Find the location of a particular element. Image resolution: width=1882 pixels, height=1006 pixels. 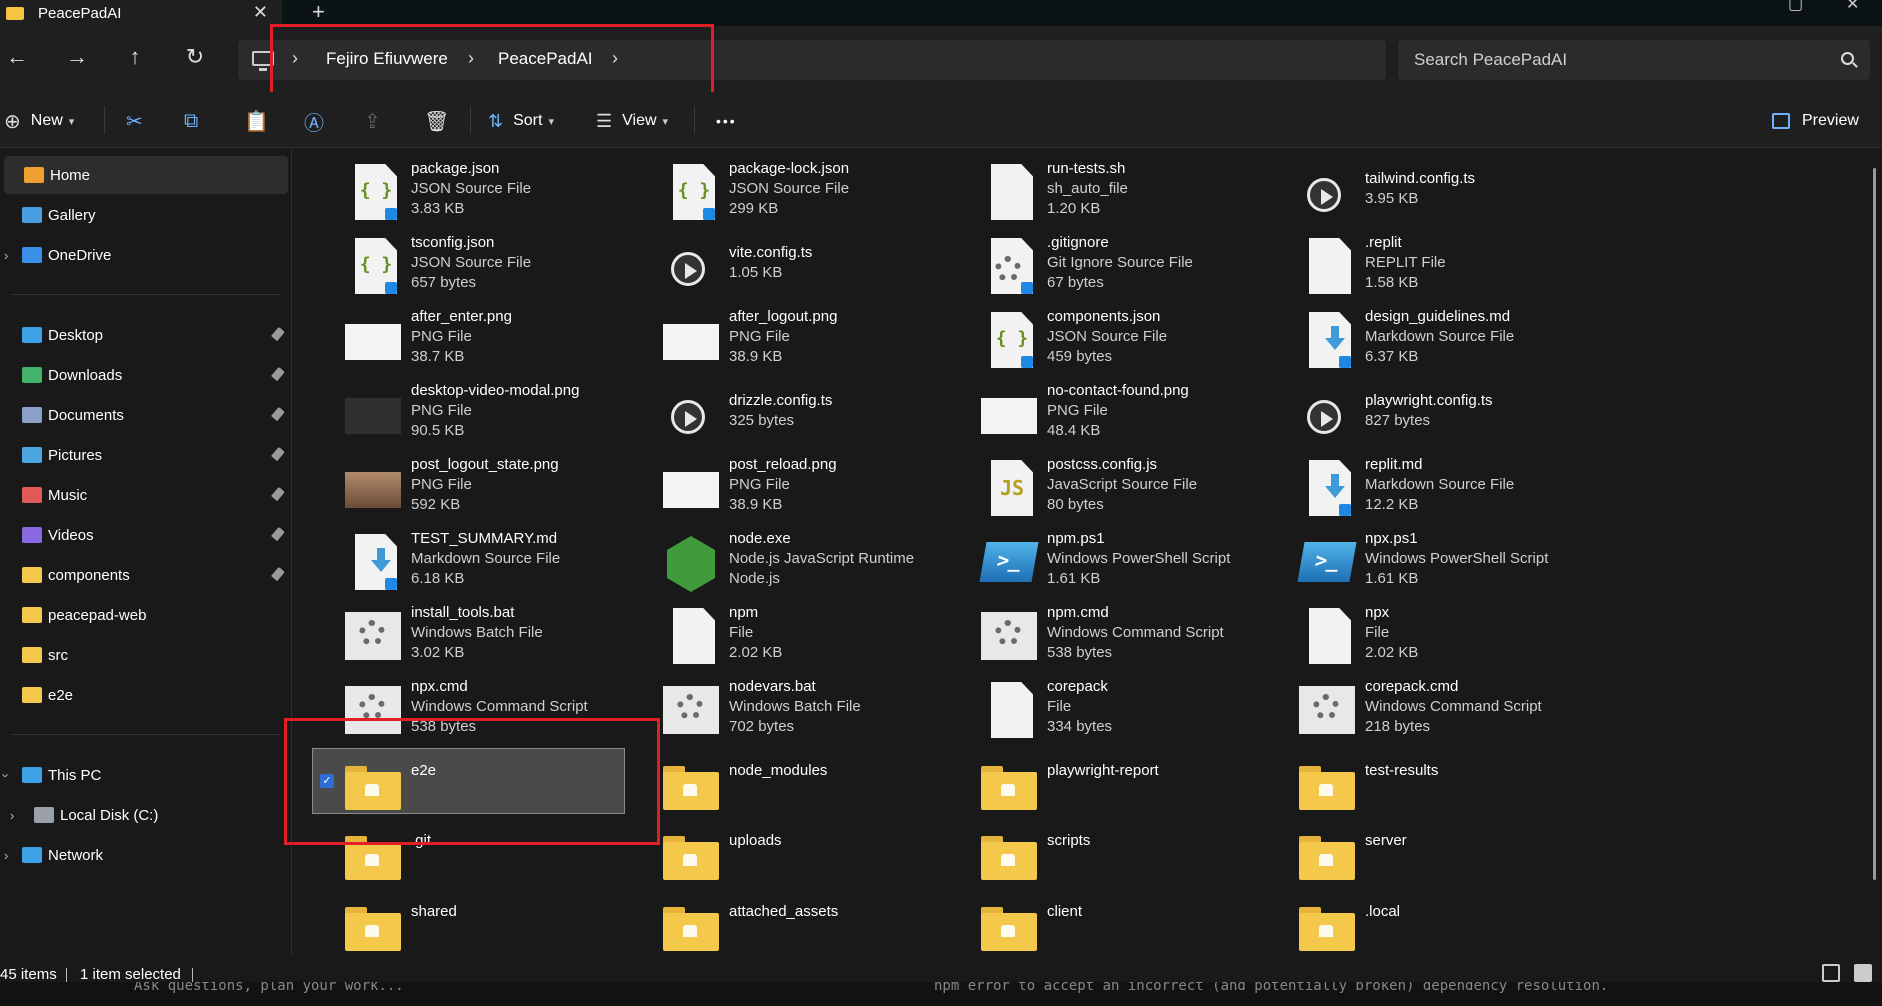

close-window-icon: ✕ is located at coordinates (1852, 7).